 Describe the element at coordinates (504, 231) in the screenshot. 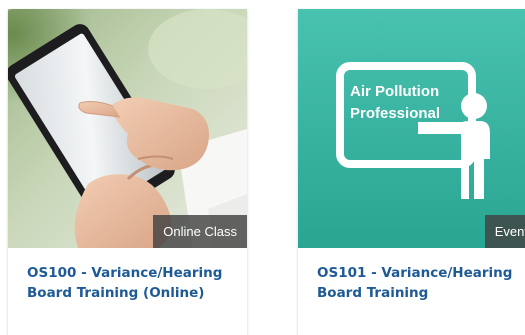

I see `course-type-badge: Event` at that location.